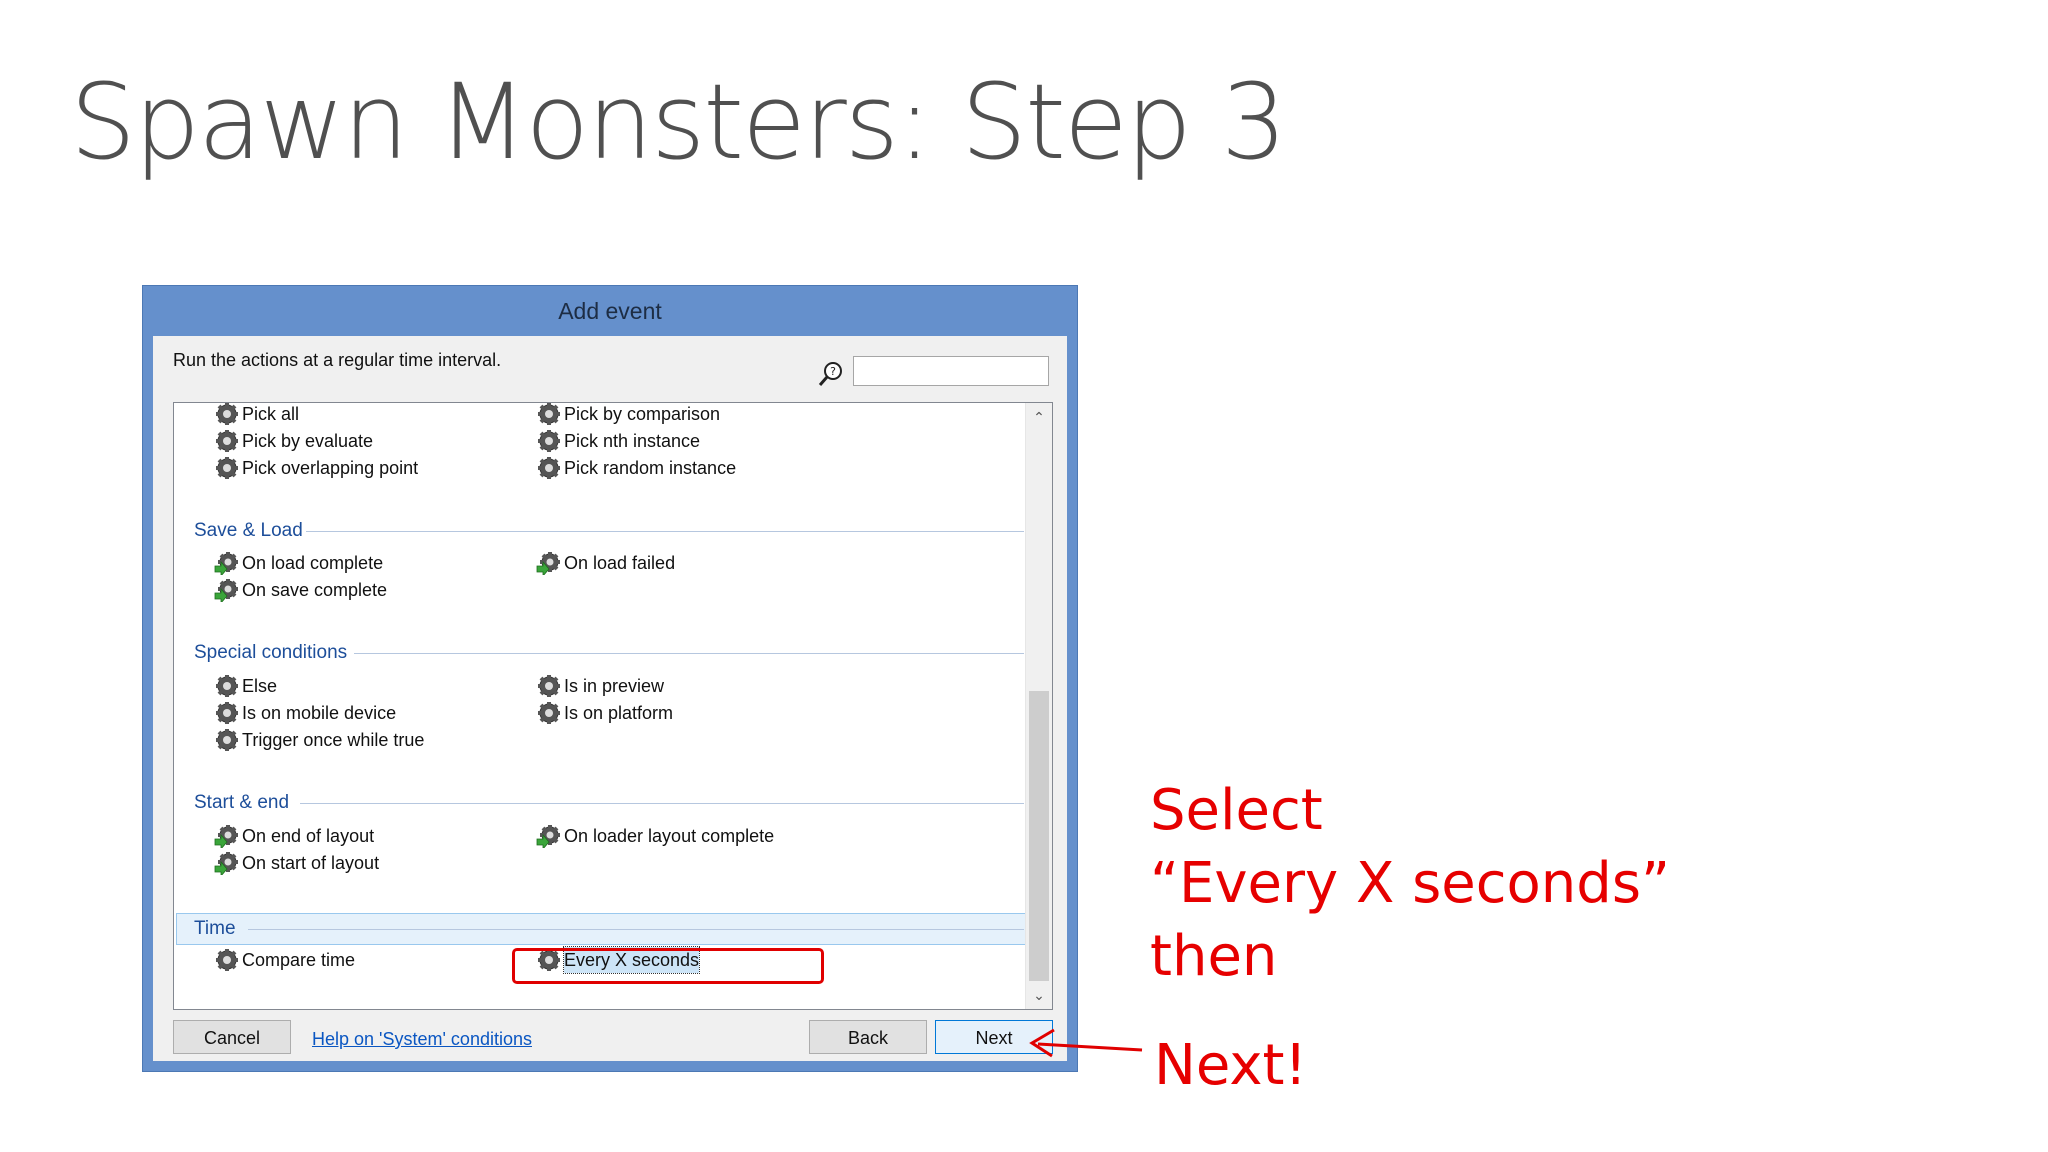  Describe the element at coordinates (614, 686) in the screenshot. I see `condition-label: Is in preview` at that location.